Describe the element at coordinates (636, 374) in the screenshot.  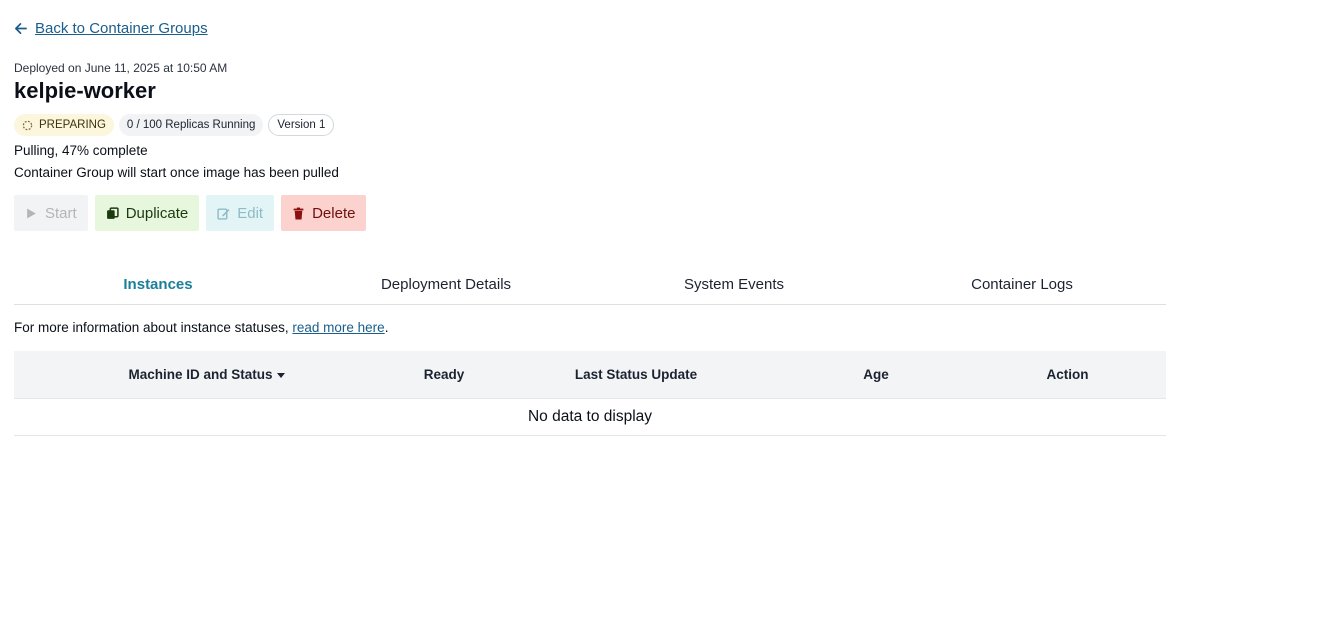
I see `column-header-last-status-update: Last Status Update` at that location.